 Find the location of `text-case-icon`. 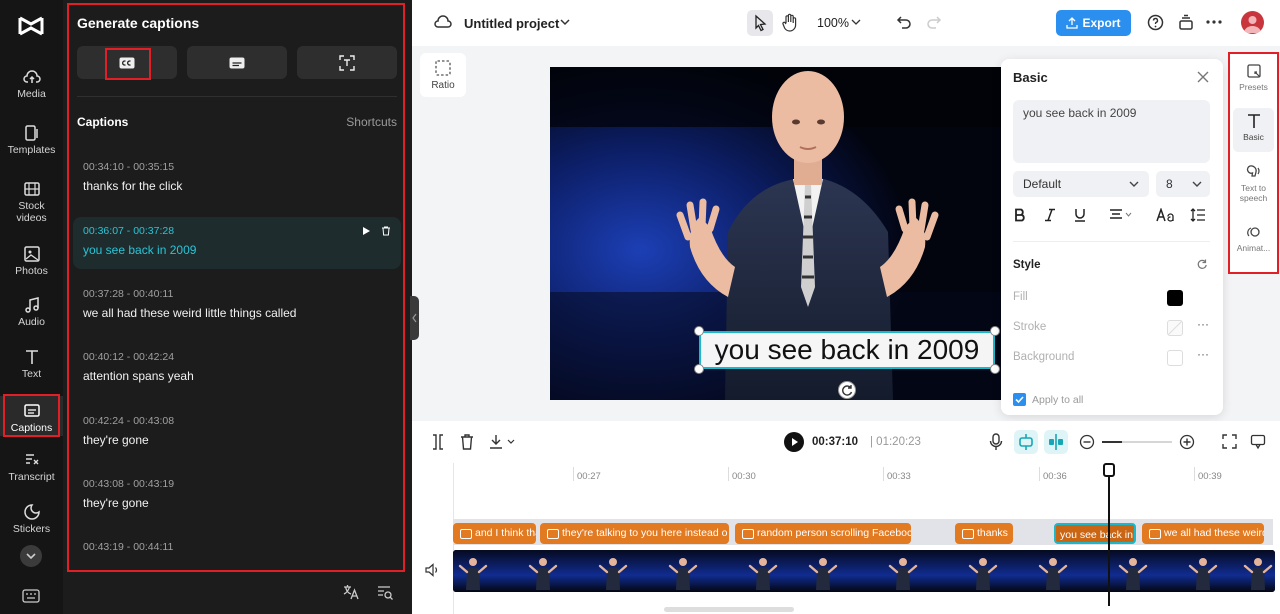

text-case-icon is located at coordinates (1165, 215).